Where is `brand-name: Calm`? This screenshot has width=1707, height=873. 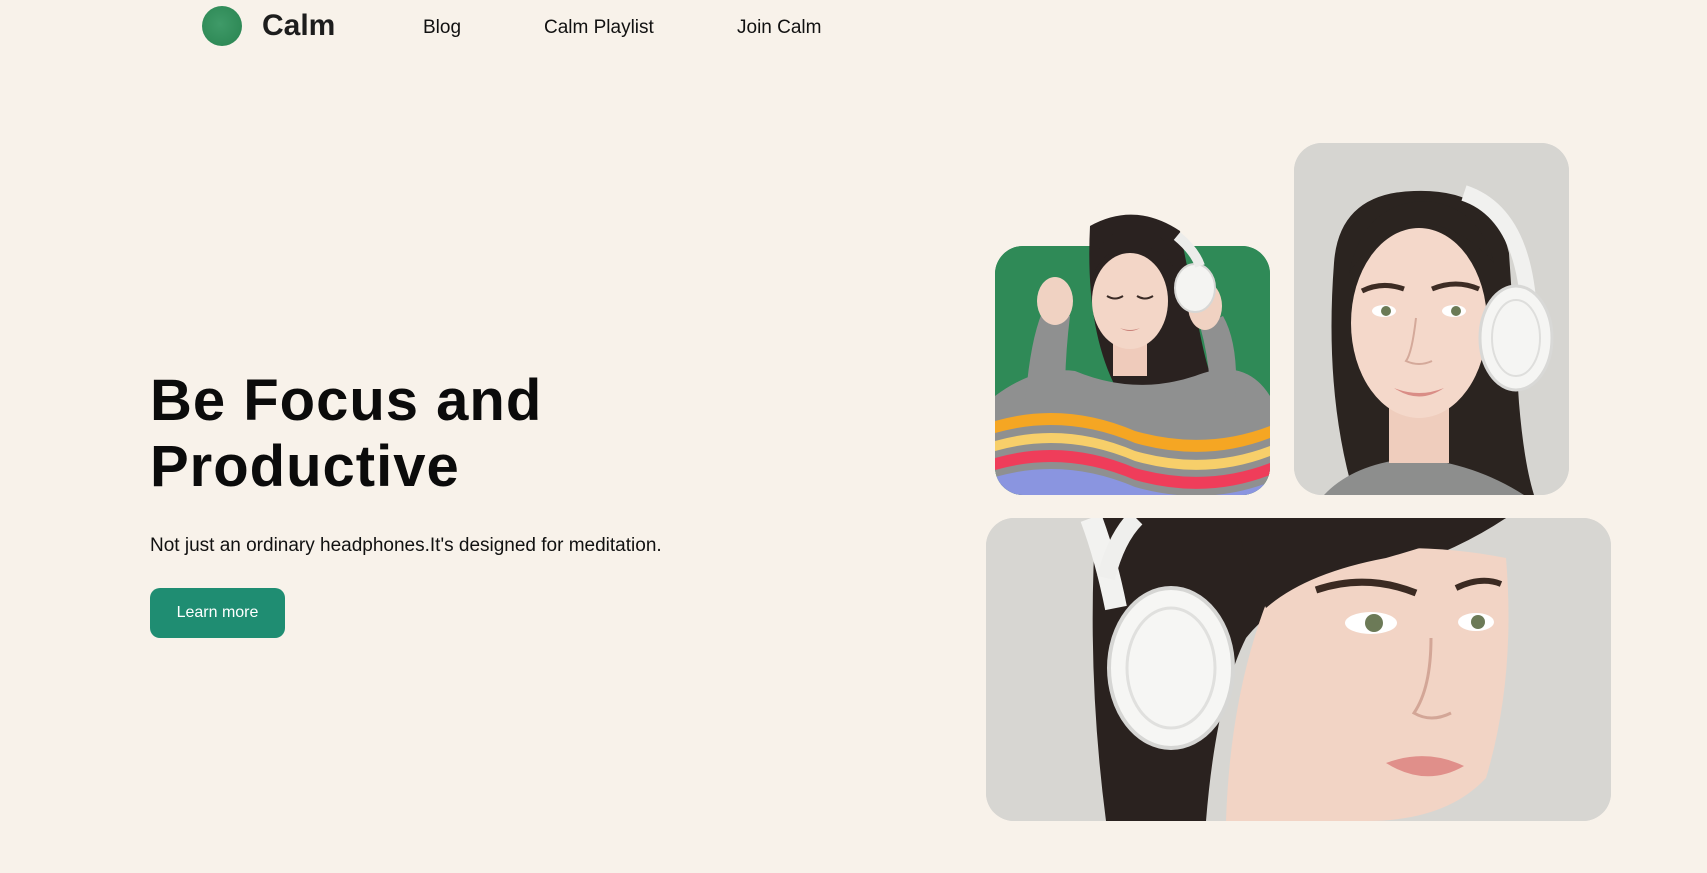 brand-name: Calm is located at coordinates (298, 26).